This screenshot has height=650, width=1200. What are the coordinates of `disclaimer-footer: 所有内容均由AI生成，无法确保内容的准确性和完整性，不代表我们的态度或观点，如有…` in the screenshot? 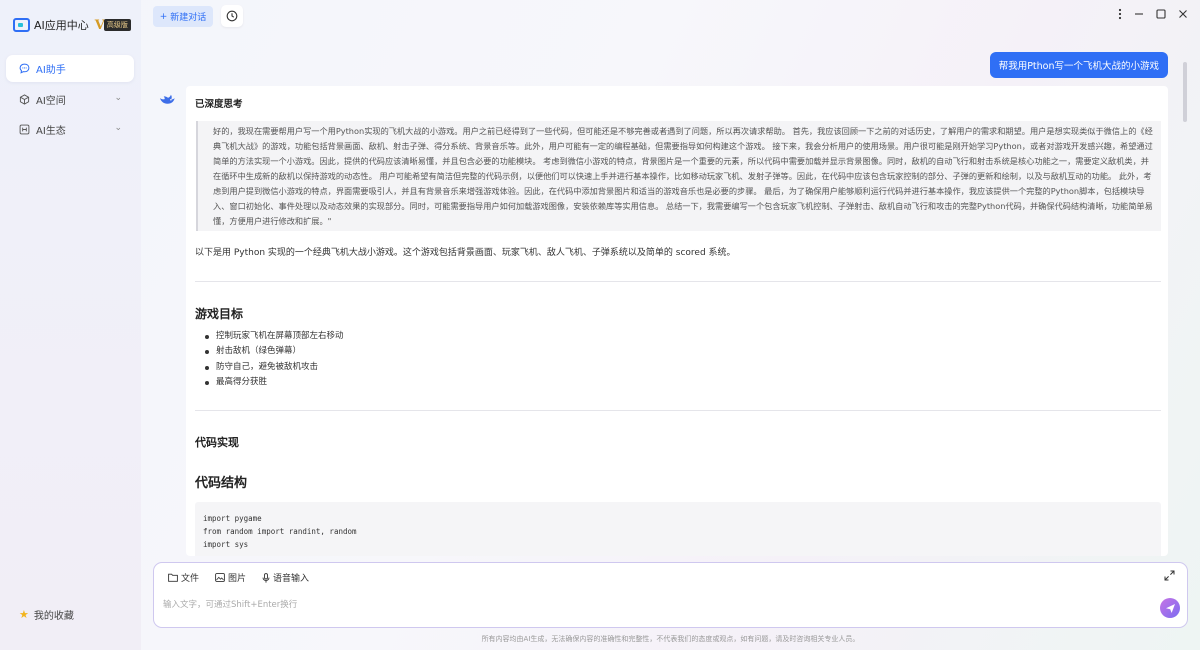 It's located at (670, 639).